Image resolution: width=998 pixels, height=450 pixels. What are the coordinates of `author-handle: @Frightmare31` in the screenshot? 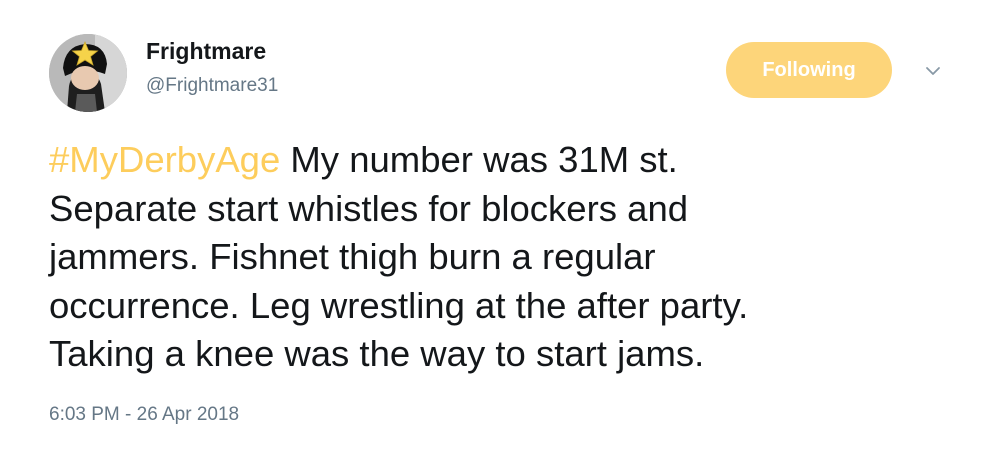 It's located at (212, 86).